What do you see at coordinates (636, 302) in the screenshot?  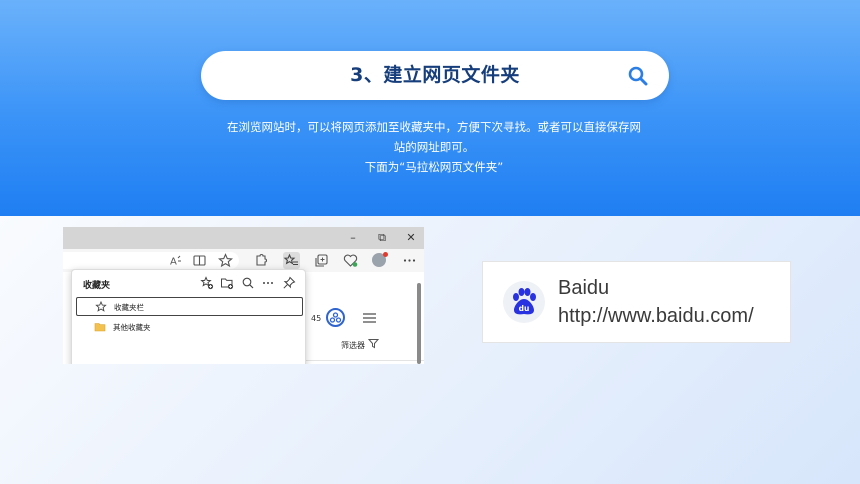 I see `baidu-bookmark-card: du Baidu http://www.baidu.com/` at bounding box center [636, 302].